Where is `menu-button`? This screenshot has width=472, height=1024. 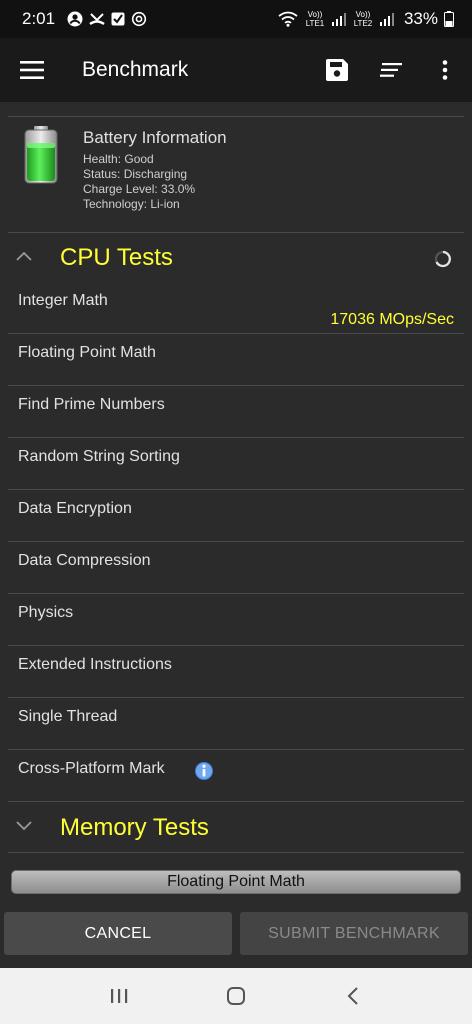 menu-button is located at coordinates (32, 70).